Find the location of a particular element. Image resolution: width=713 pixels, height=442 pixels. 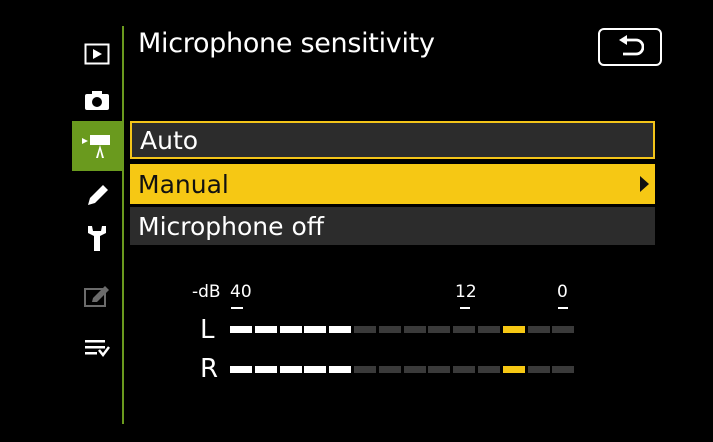

my-menu-icon is located at coordinates (97, 349).